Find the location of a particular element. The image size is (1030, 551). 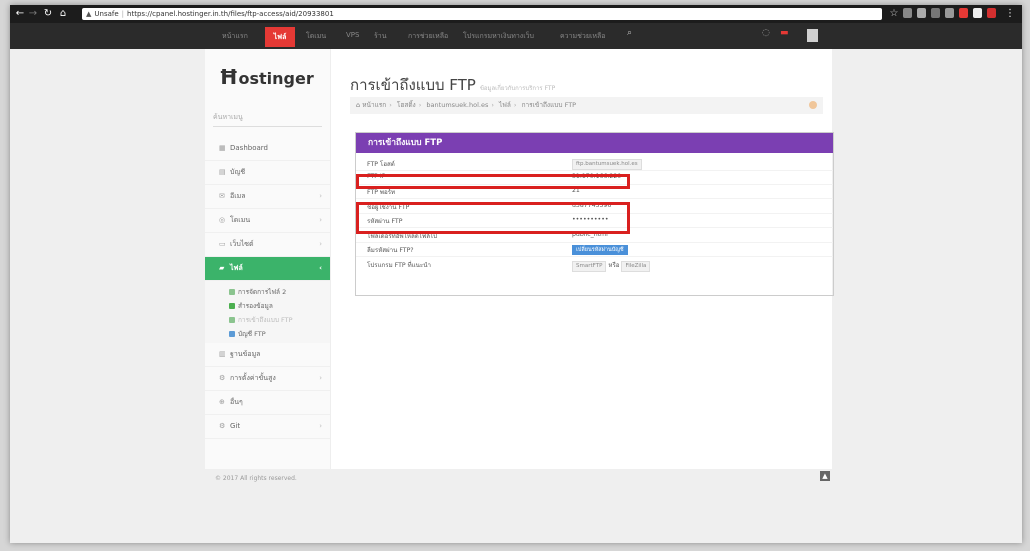

footer: © 2017 All rights reserved. ▲ is located at coordinates (518, 484).